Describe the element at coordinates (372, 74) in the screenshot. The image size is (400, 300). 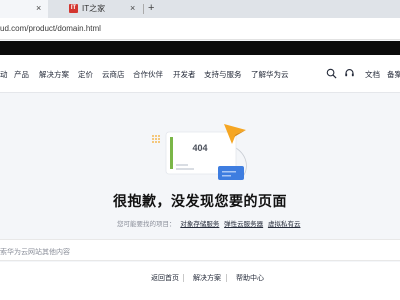
I see `nav-docs: 文档` at that location.